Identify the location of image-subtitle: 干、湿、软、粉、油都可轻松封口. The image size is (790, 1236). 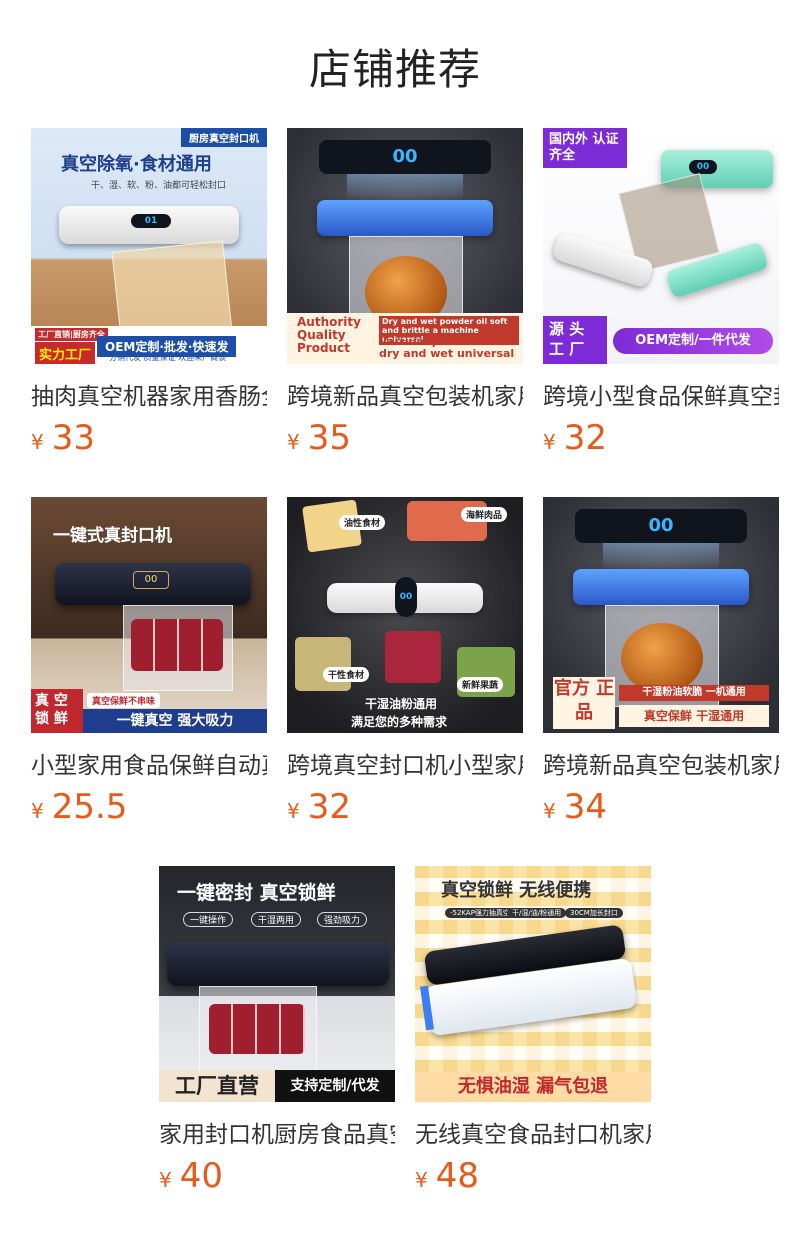
(159, 186).